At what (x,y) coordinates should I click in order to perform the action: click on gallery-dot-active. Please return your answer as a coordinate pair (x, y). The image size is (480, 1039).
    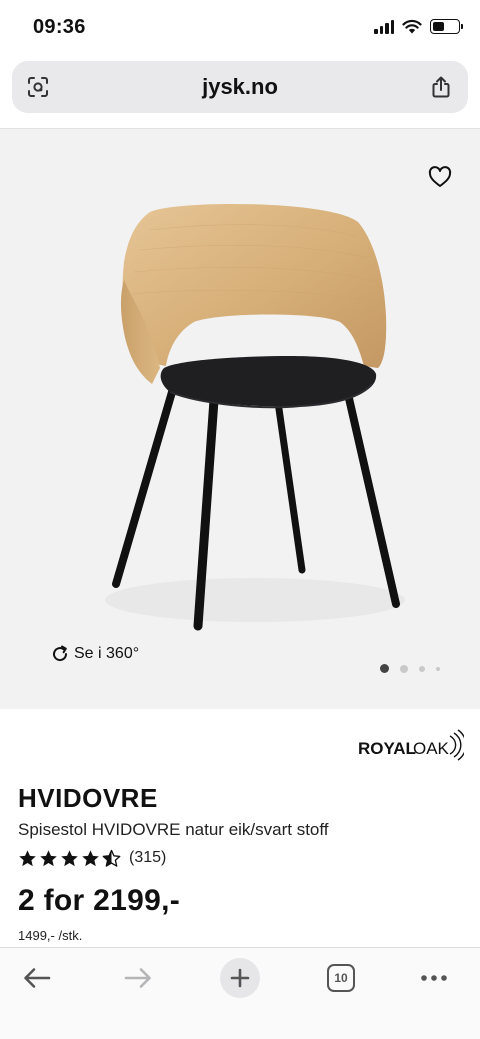
    Looking at the image, I should click on (384, 668).